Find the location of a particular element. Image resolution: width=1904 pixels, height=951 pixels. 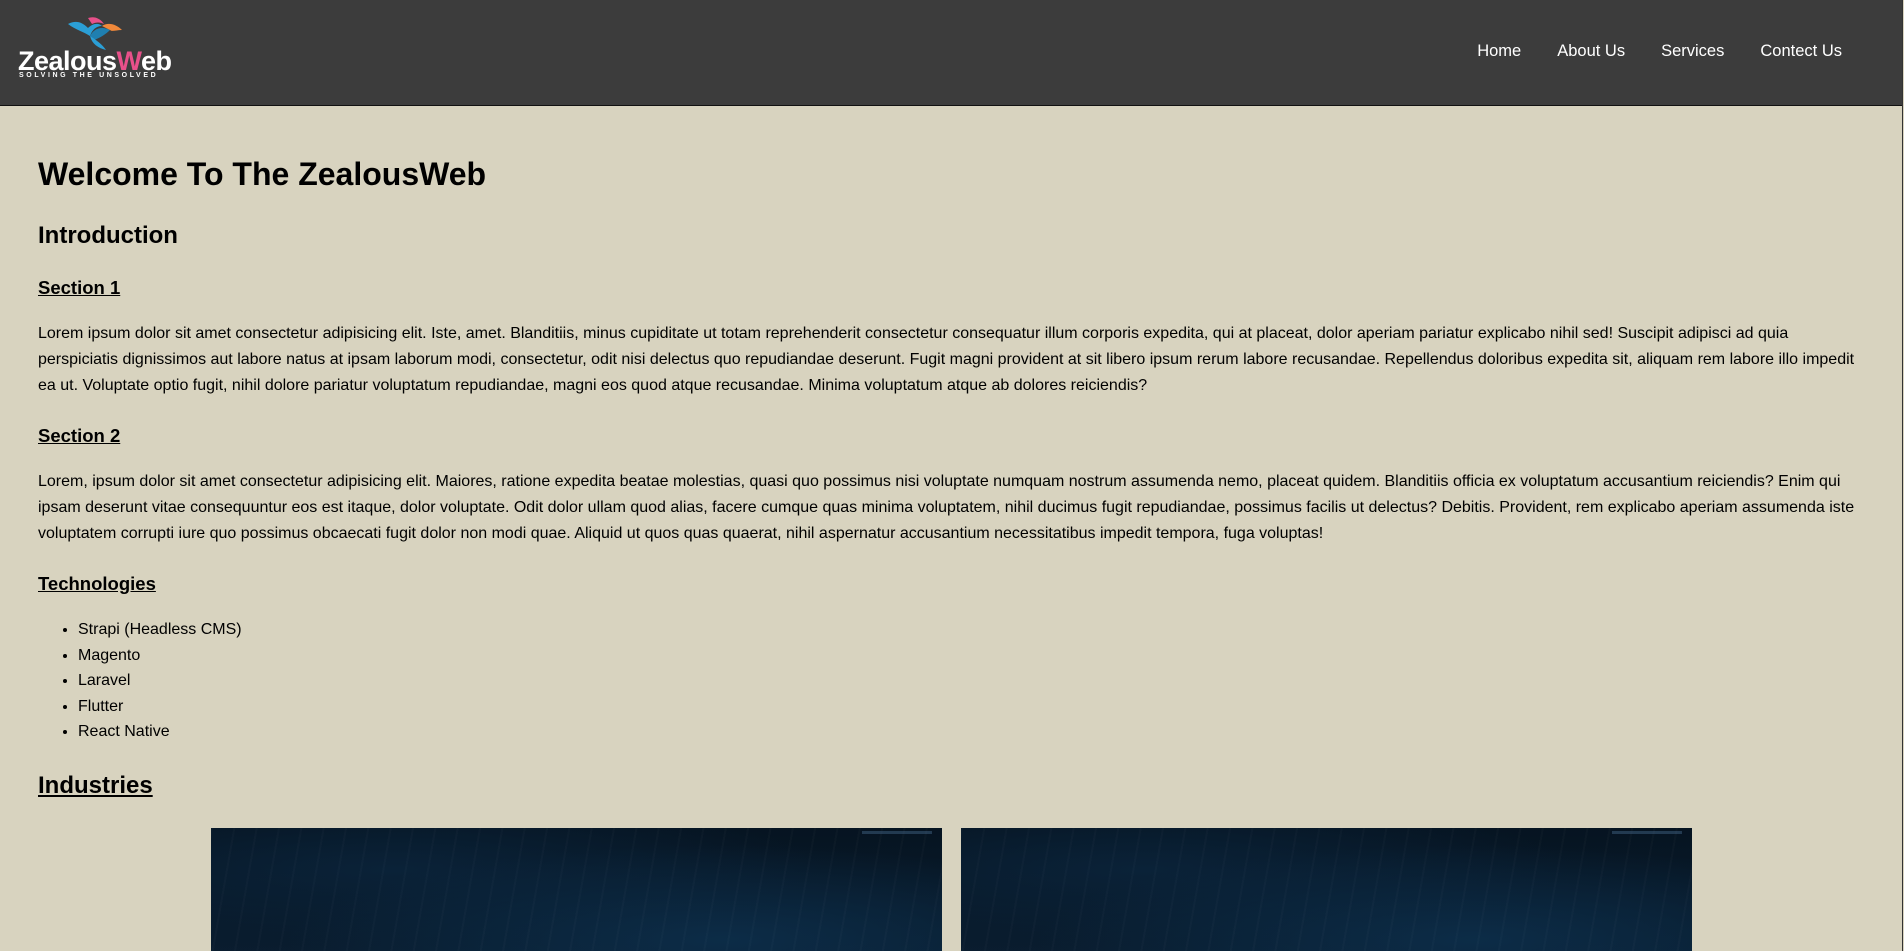

technologies-heading: Technologies is located at coordinates (97, 583).